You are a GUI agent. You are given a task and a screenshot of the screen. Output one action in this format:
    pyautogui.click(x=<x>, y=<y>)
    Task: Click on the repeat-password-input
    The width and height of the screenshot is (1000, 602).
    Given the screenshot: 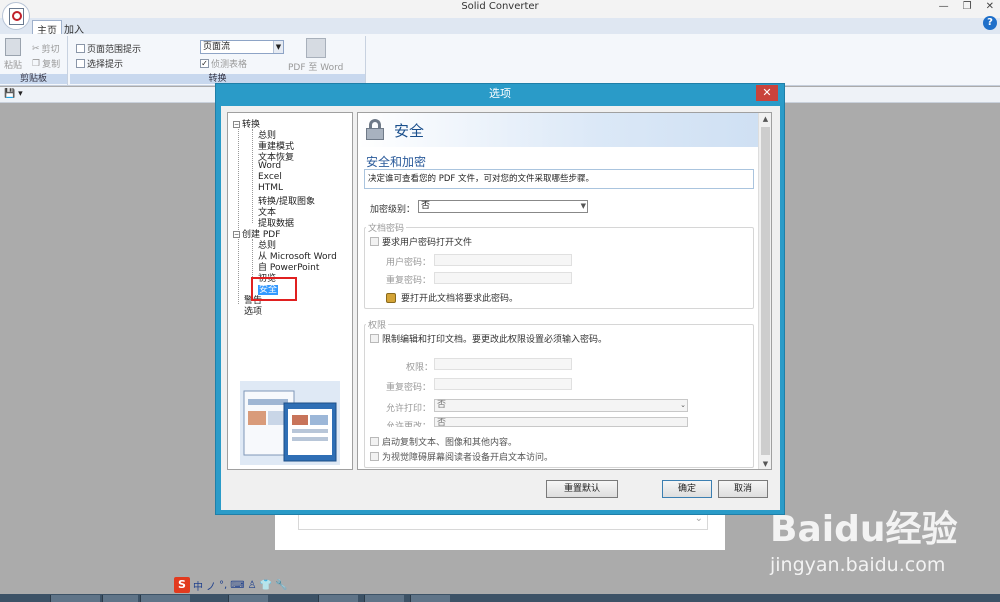 What is the action you would take?
    pyautogui.click(x=503, y=278)
    